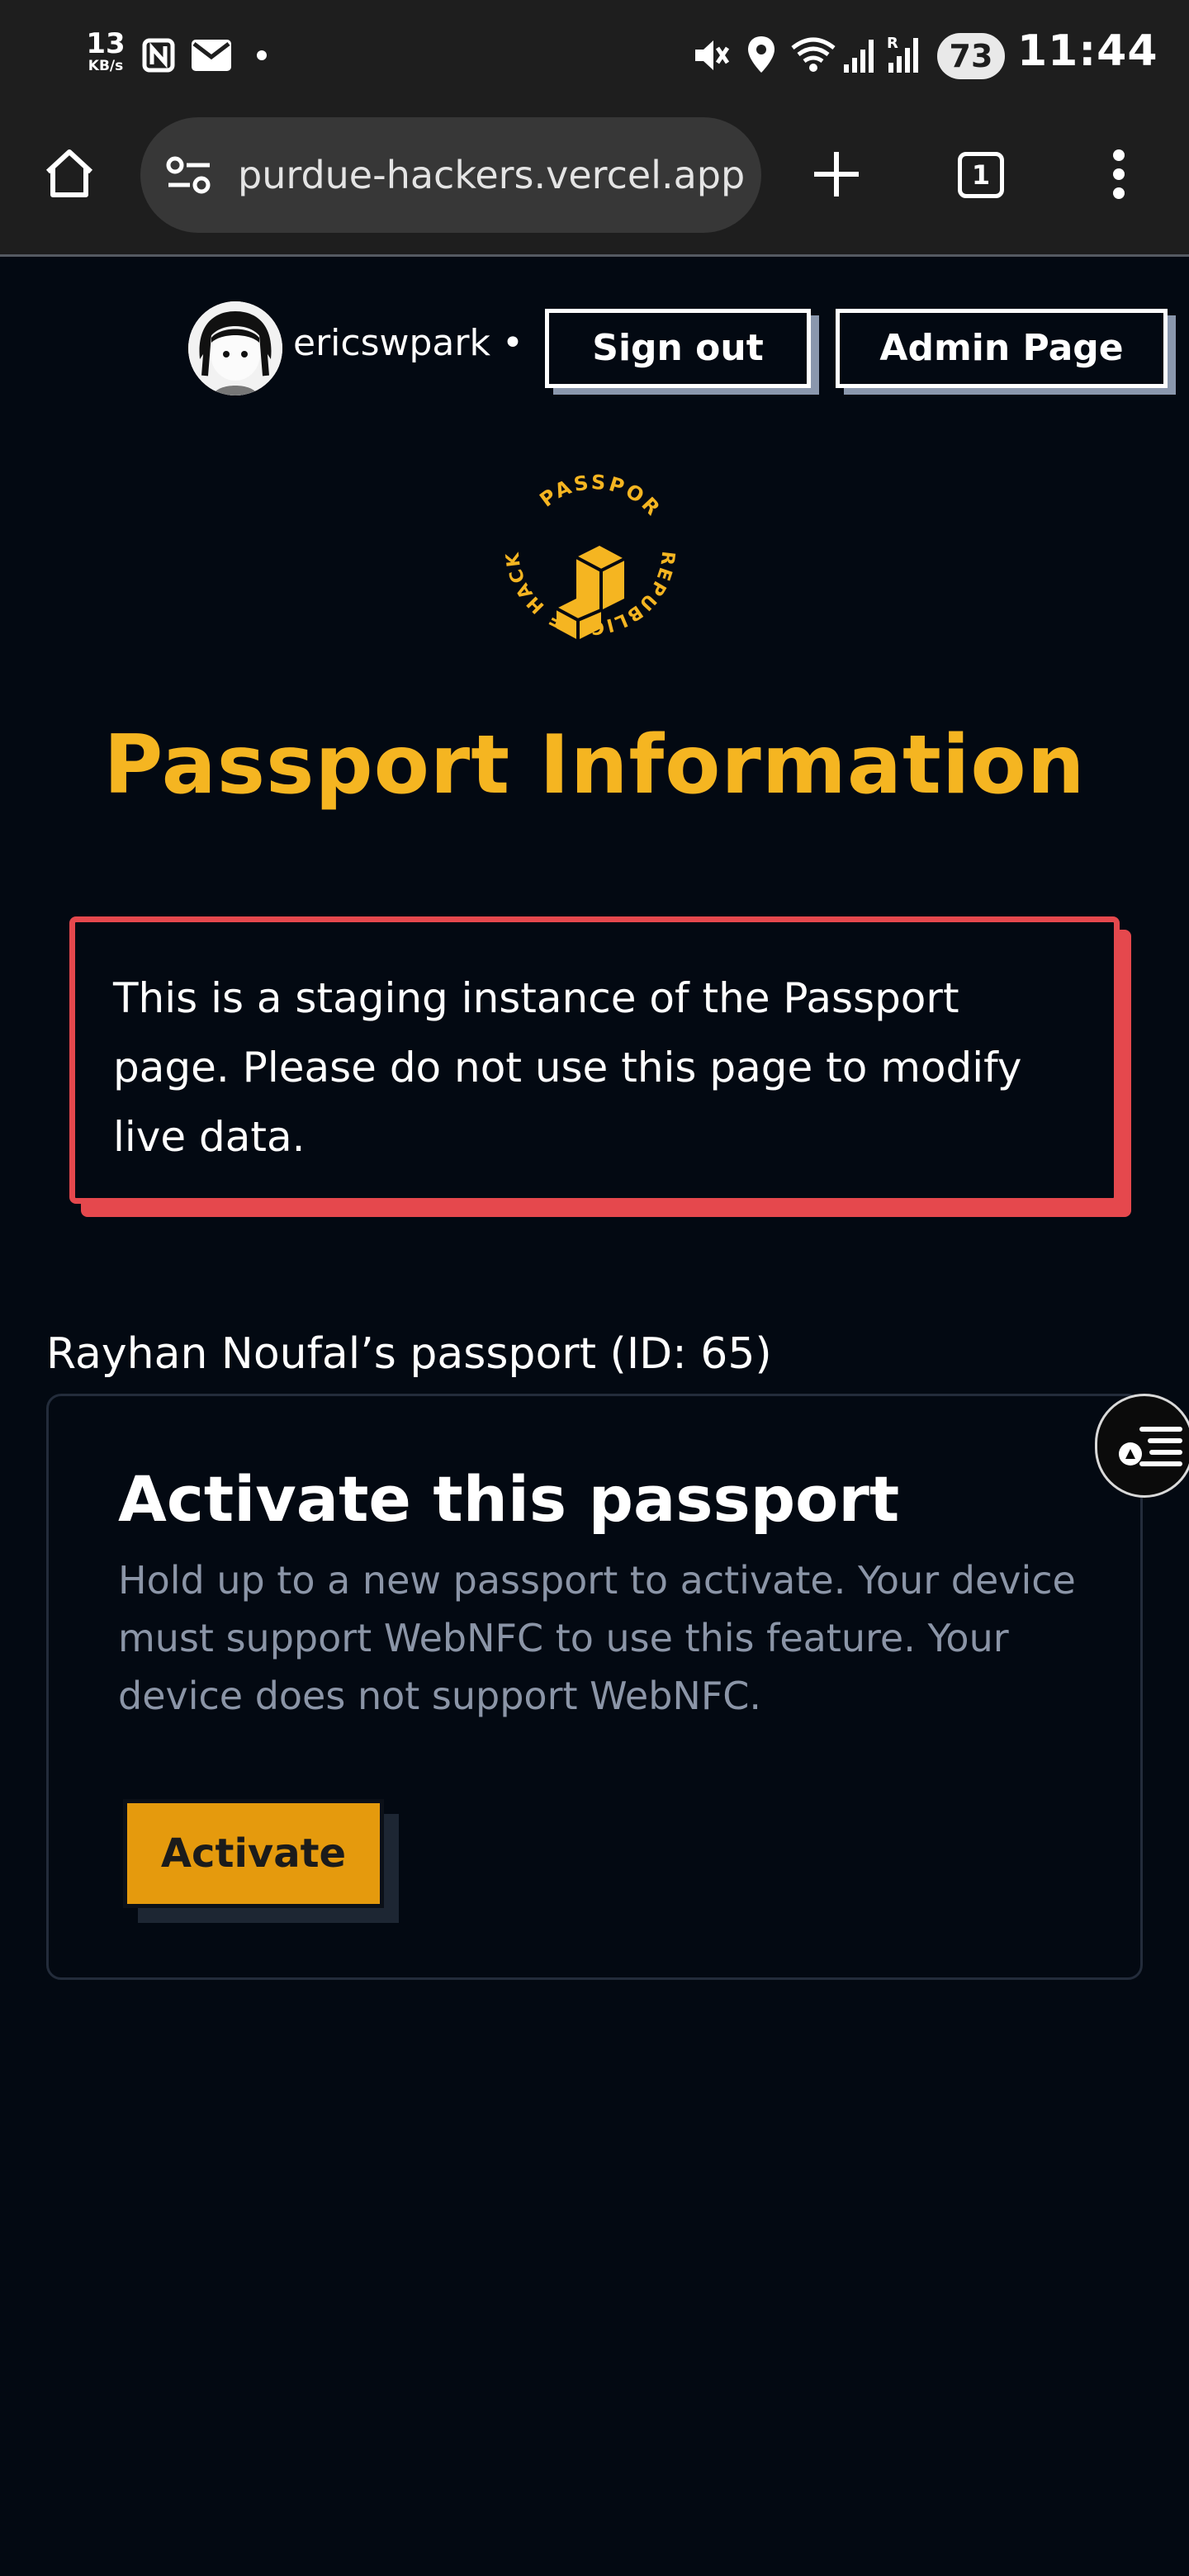 This screenshot has height=2576, width=1189. I want to click on notification-dot, so click(262, 55).